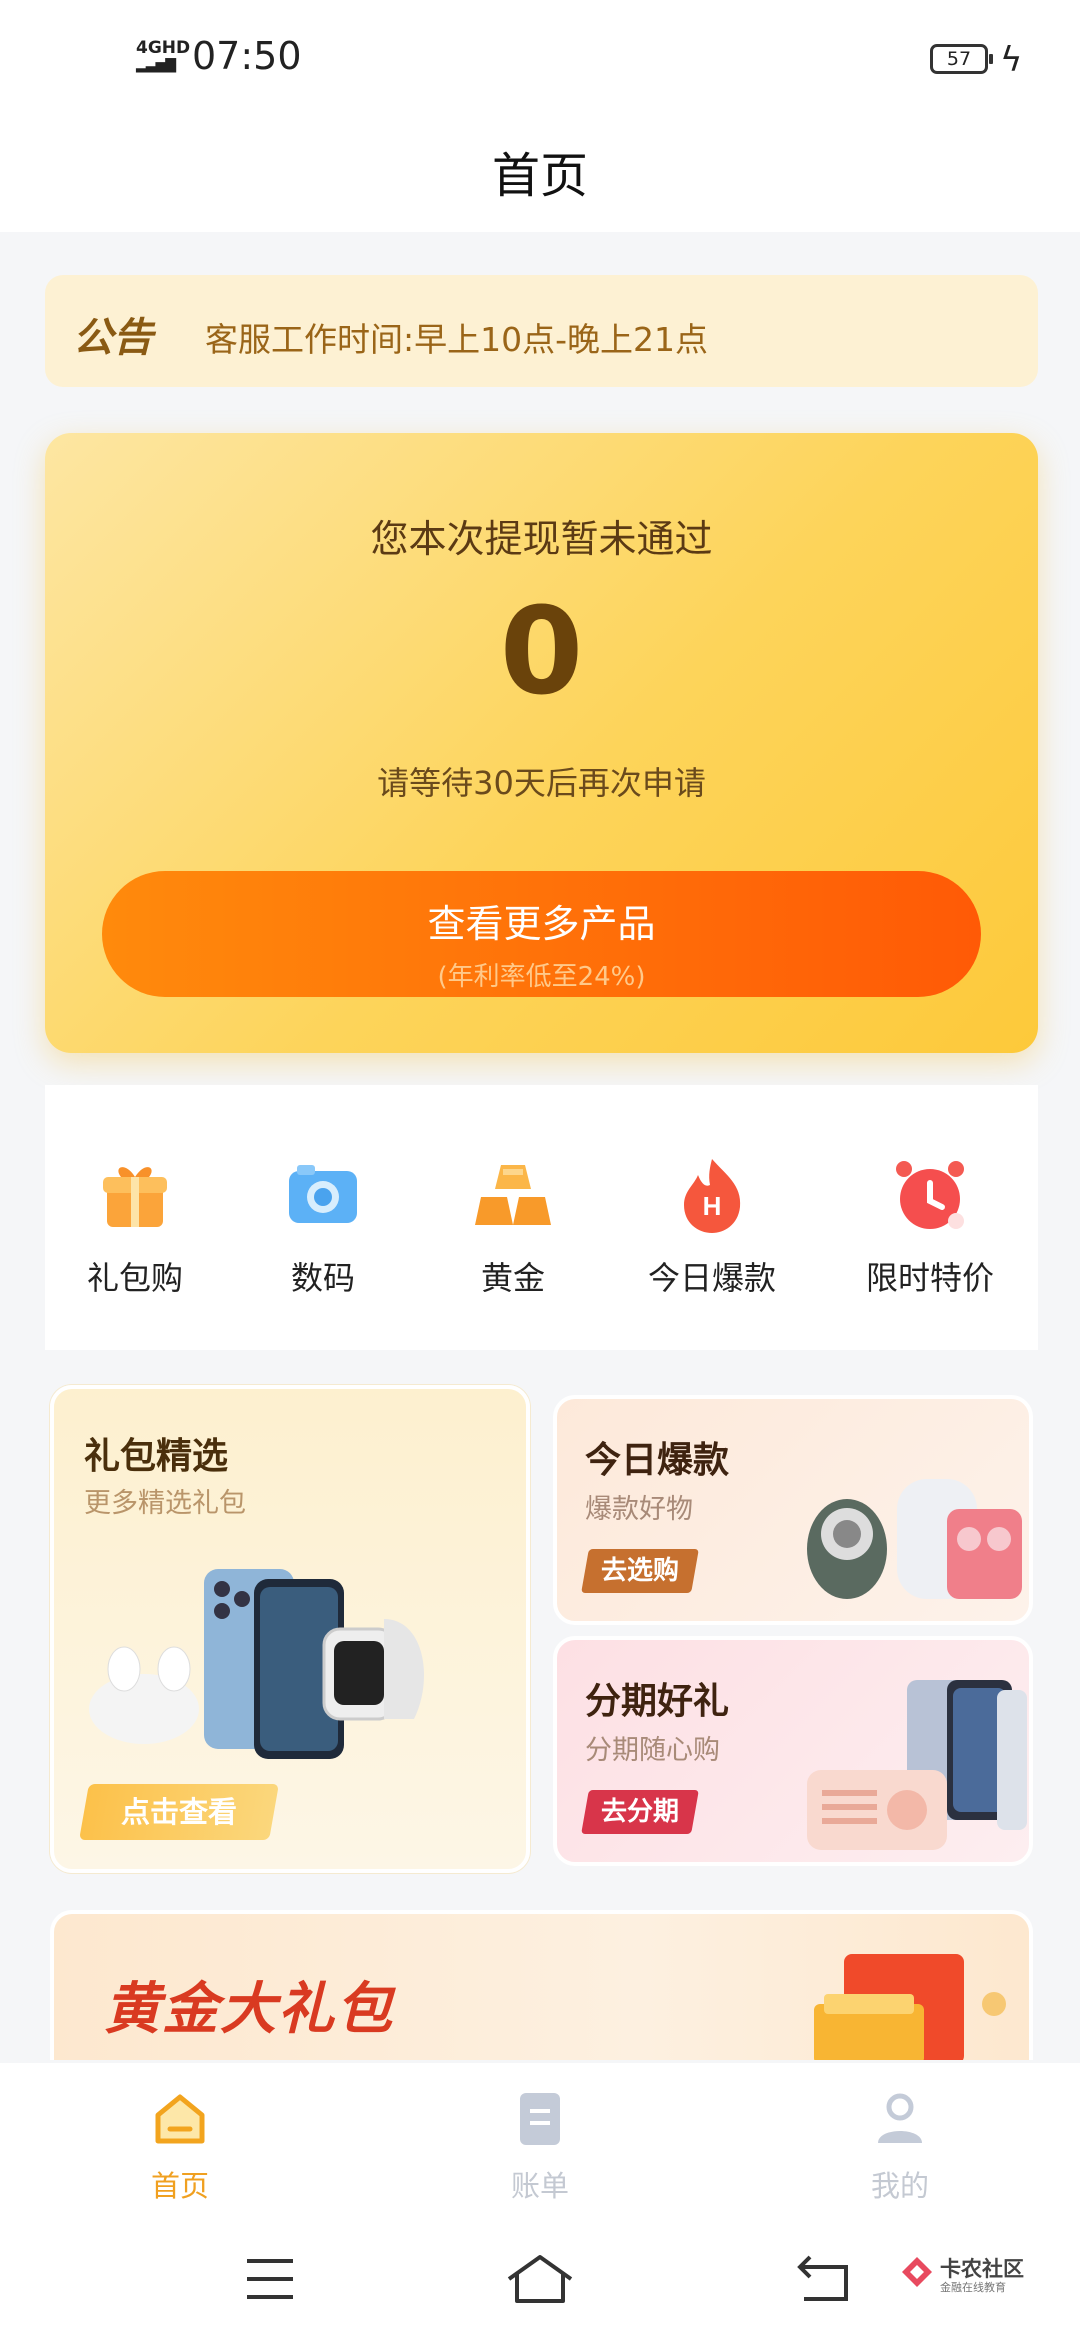  What do you see at coordinates (247, 56) in the screenshot?
I see `status-time: 07:50` at bounding box center [247, 56].